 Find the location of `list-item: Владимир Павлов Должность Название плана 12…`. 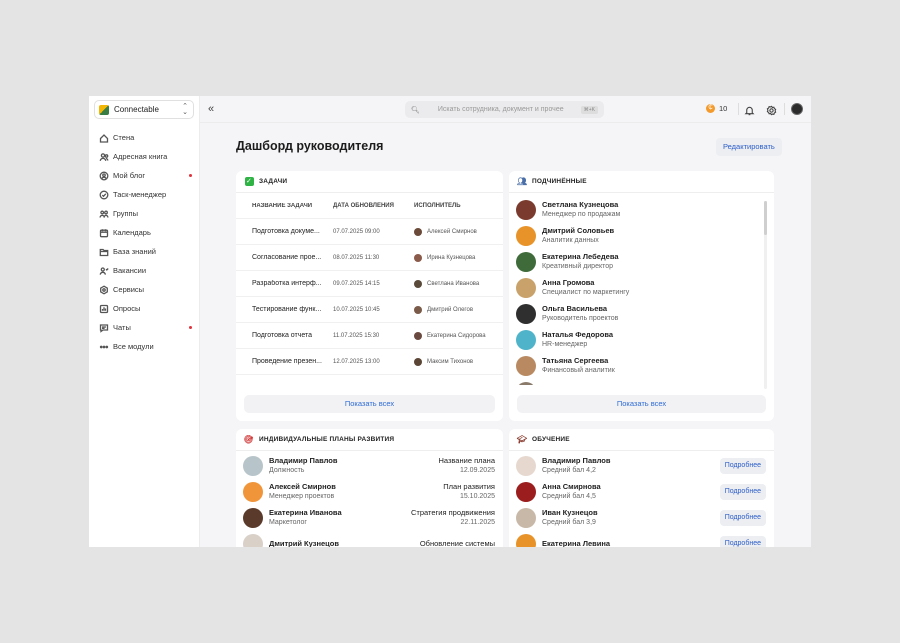

list-item: Владимир Павлов Должность Название плана 12… is located at coordinates (369, 466).